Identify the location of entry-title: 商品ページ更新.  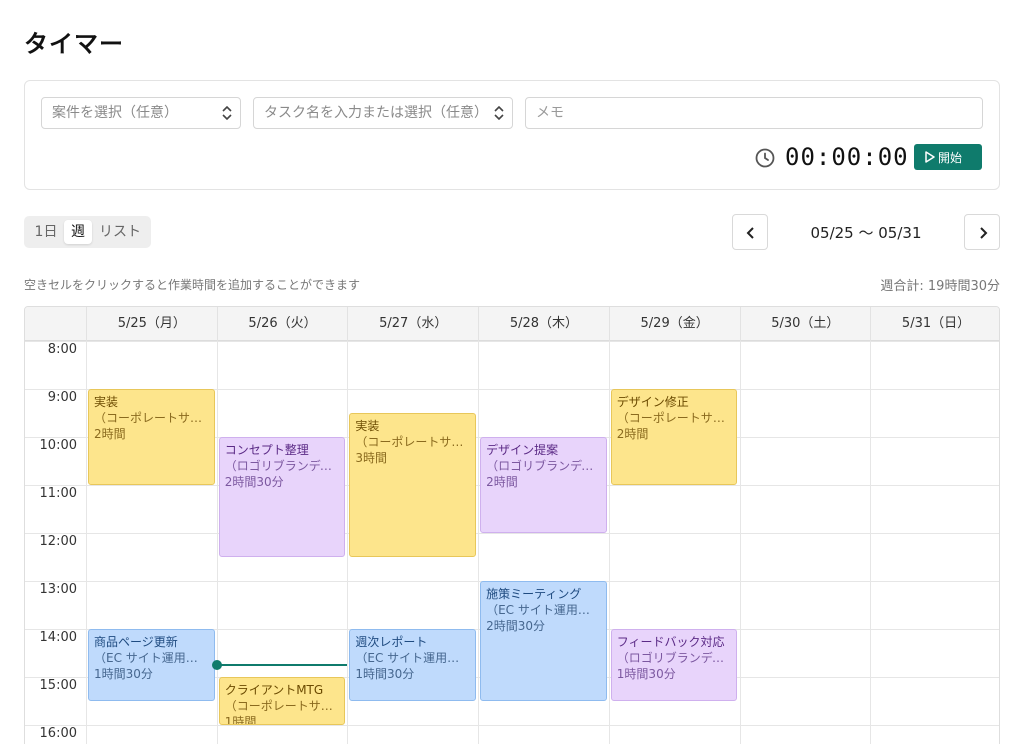
(136, 642).